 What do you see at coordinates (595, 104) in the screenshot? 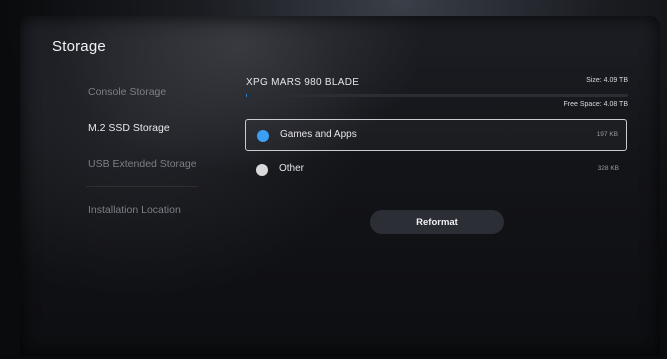
I see `free-space: Free Space: 4.08 TB` at bounding box center [595, 104].